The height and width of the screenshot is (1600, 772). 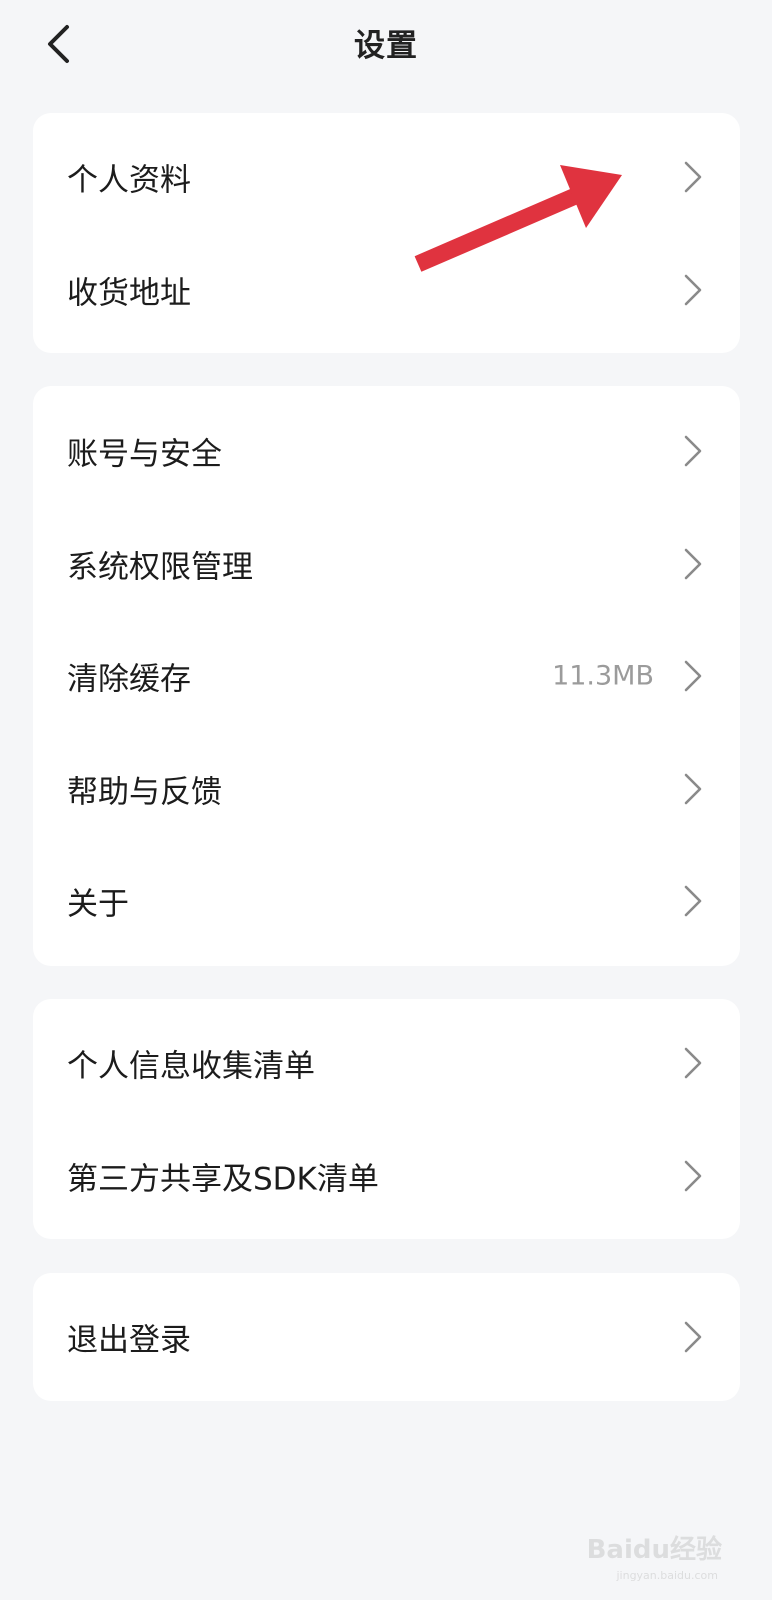 I want to click on row-third-party-sdk-list: 第三方共享及SDK清单, so click(x=386, y=1176).